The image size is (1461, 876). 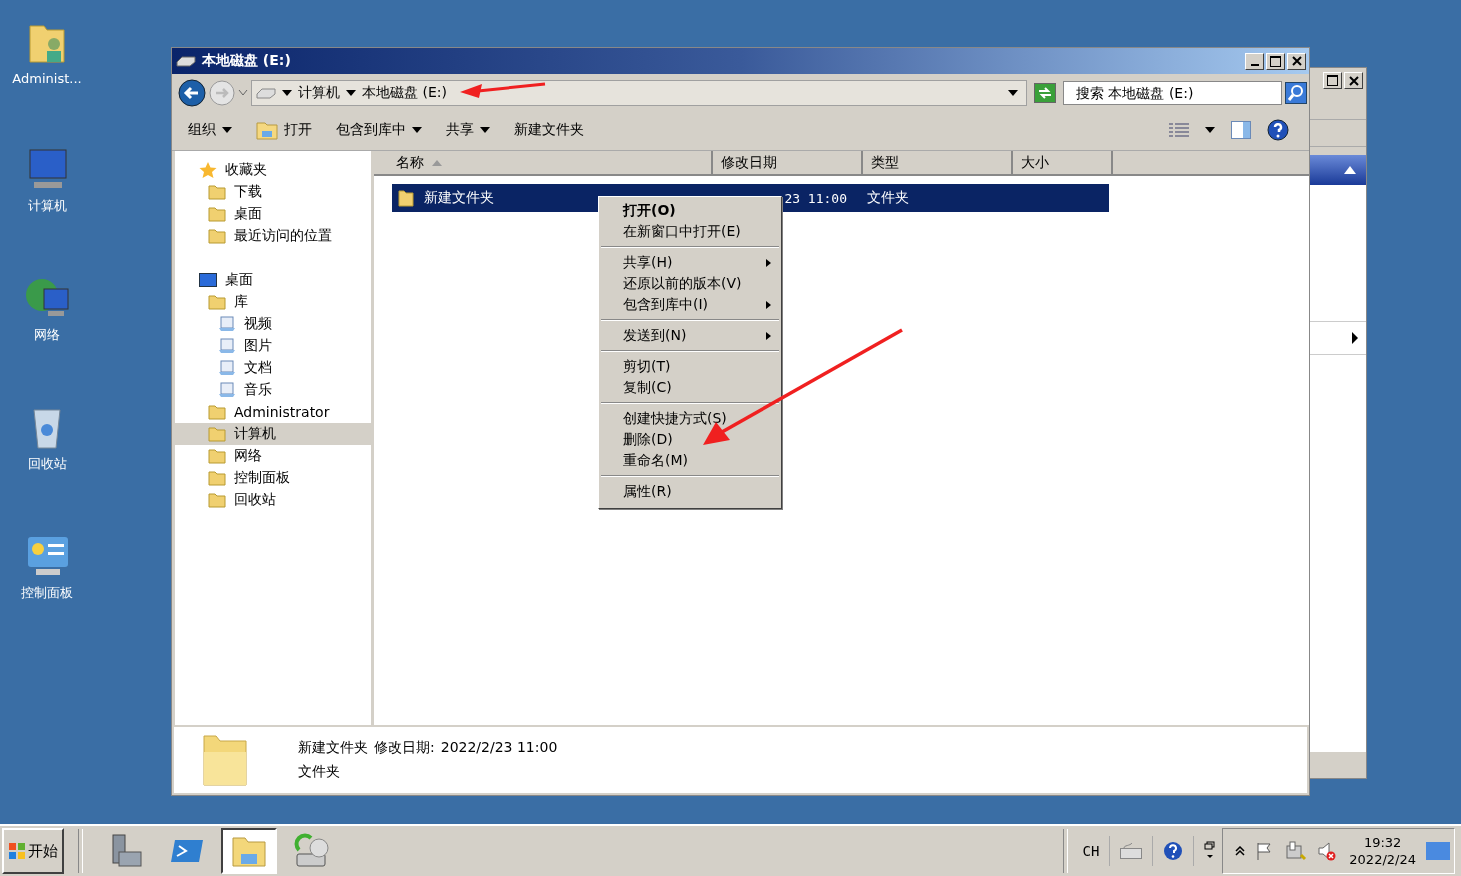 What do you see at coordinates (888, 198) in the screenshot?
I see `file-type: 文件夹` at bounding box center [888, 198].